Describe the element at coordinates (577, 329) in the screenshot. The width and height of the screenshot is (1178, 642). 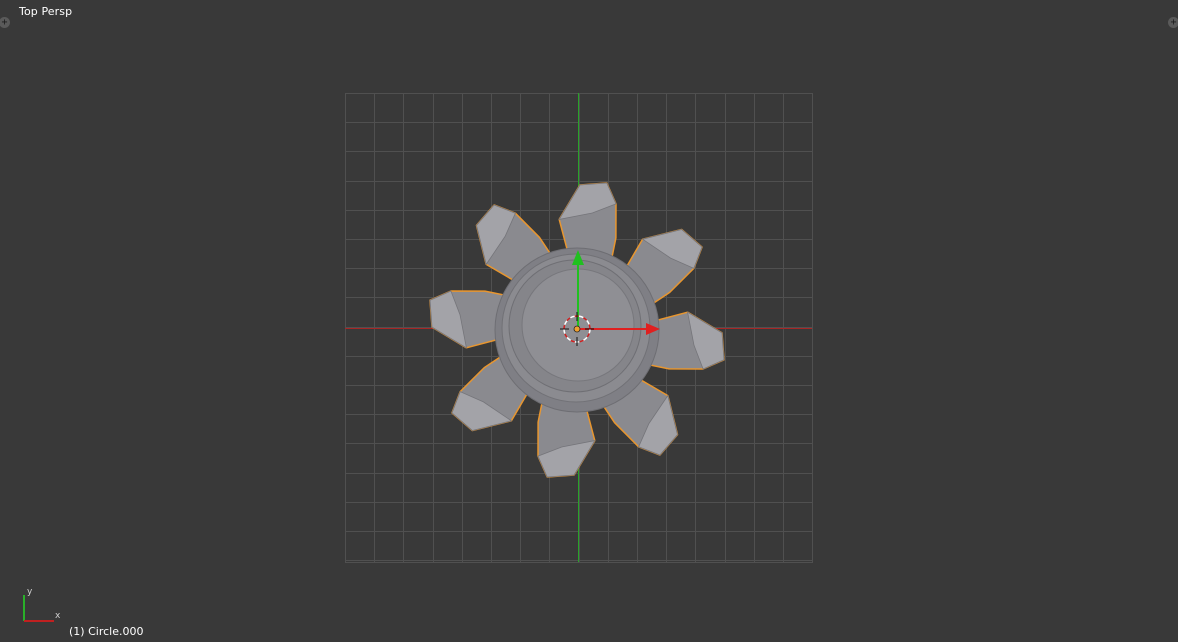
I see `object-origin-icon` at that location.